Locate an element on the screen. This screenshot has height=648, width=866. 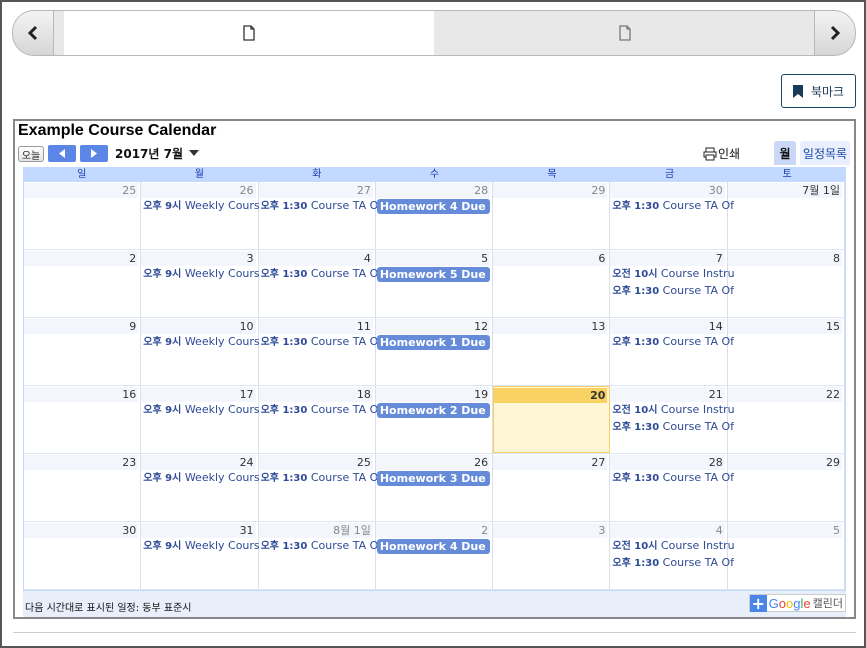
day-cell: 27 오후 1:30 Course TA Of is located at coordinates (320, 215).